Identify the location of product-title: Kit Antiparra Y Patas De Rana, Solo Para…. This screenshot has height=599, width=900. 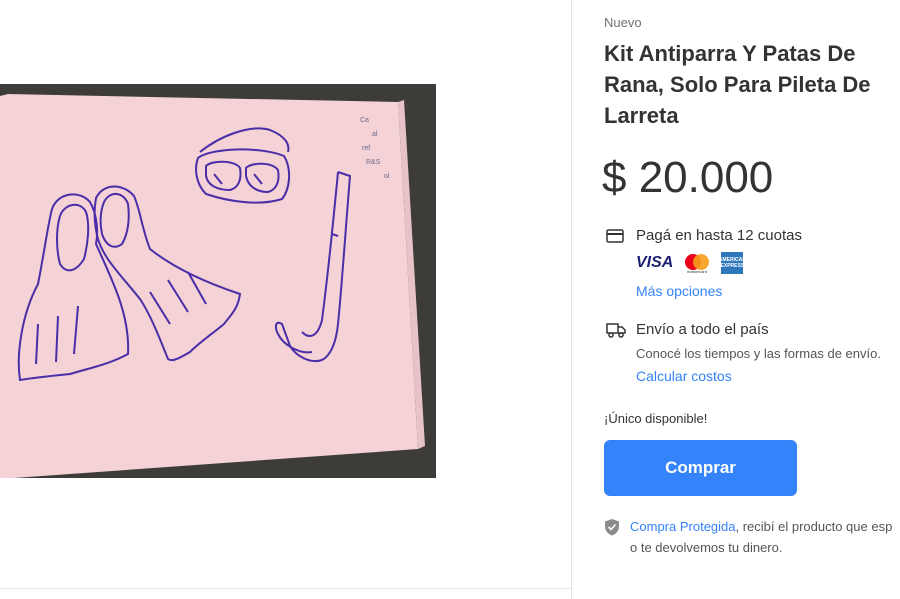
(737, 84).